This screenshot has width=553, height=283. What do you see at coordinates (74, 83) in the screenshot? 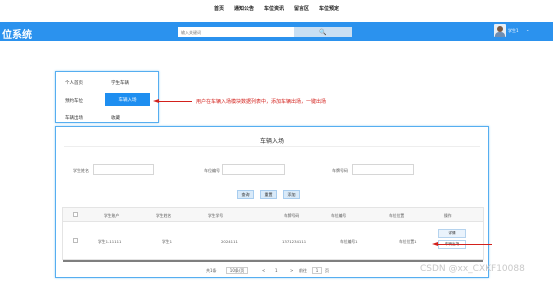
I see `menu-item-personal-home: 个人首页` at bounding box center [74, 83].